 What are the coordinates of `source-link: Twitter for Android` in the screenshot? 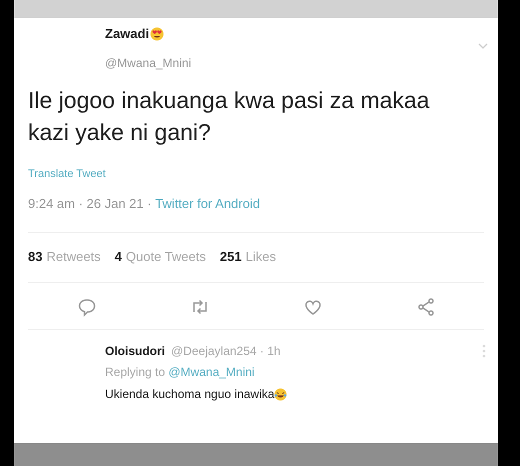 It's located at (207, 204).